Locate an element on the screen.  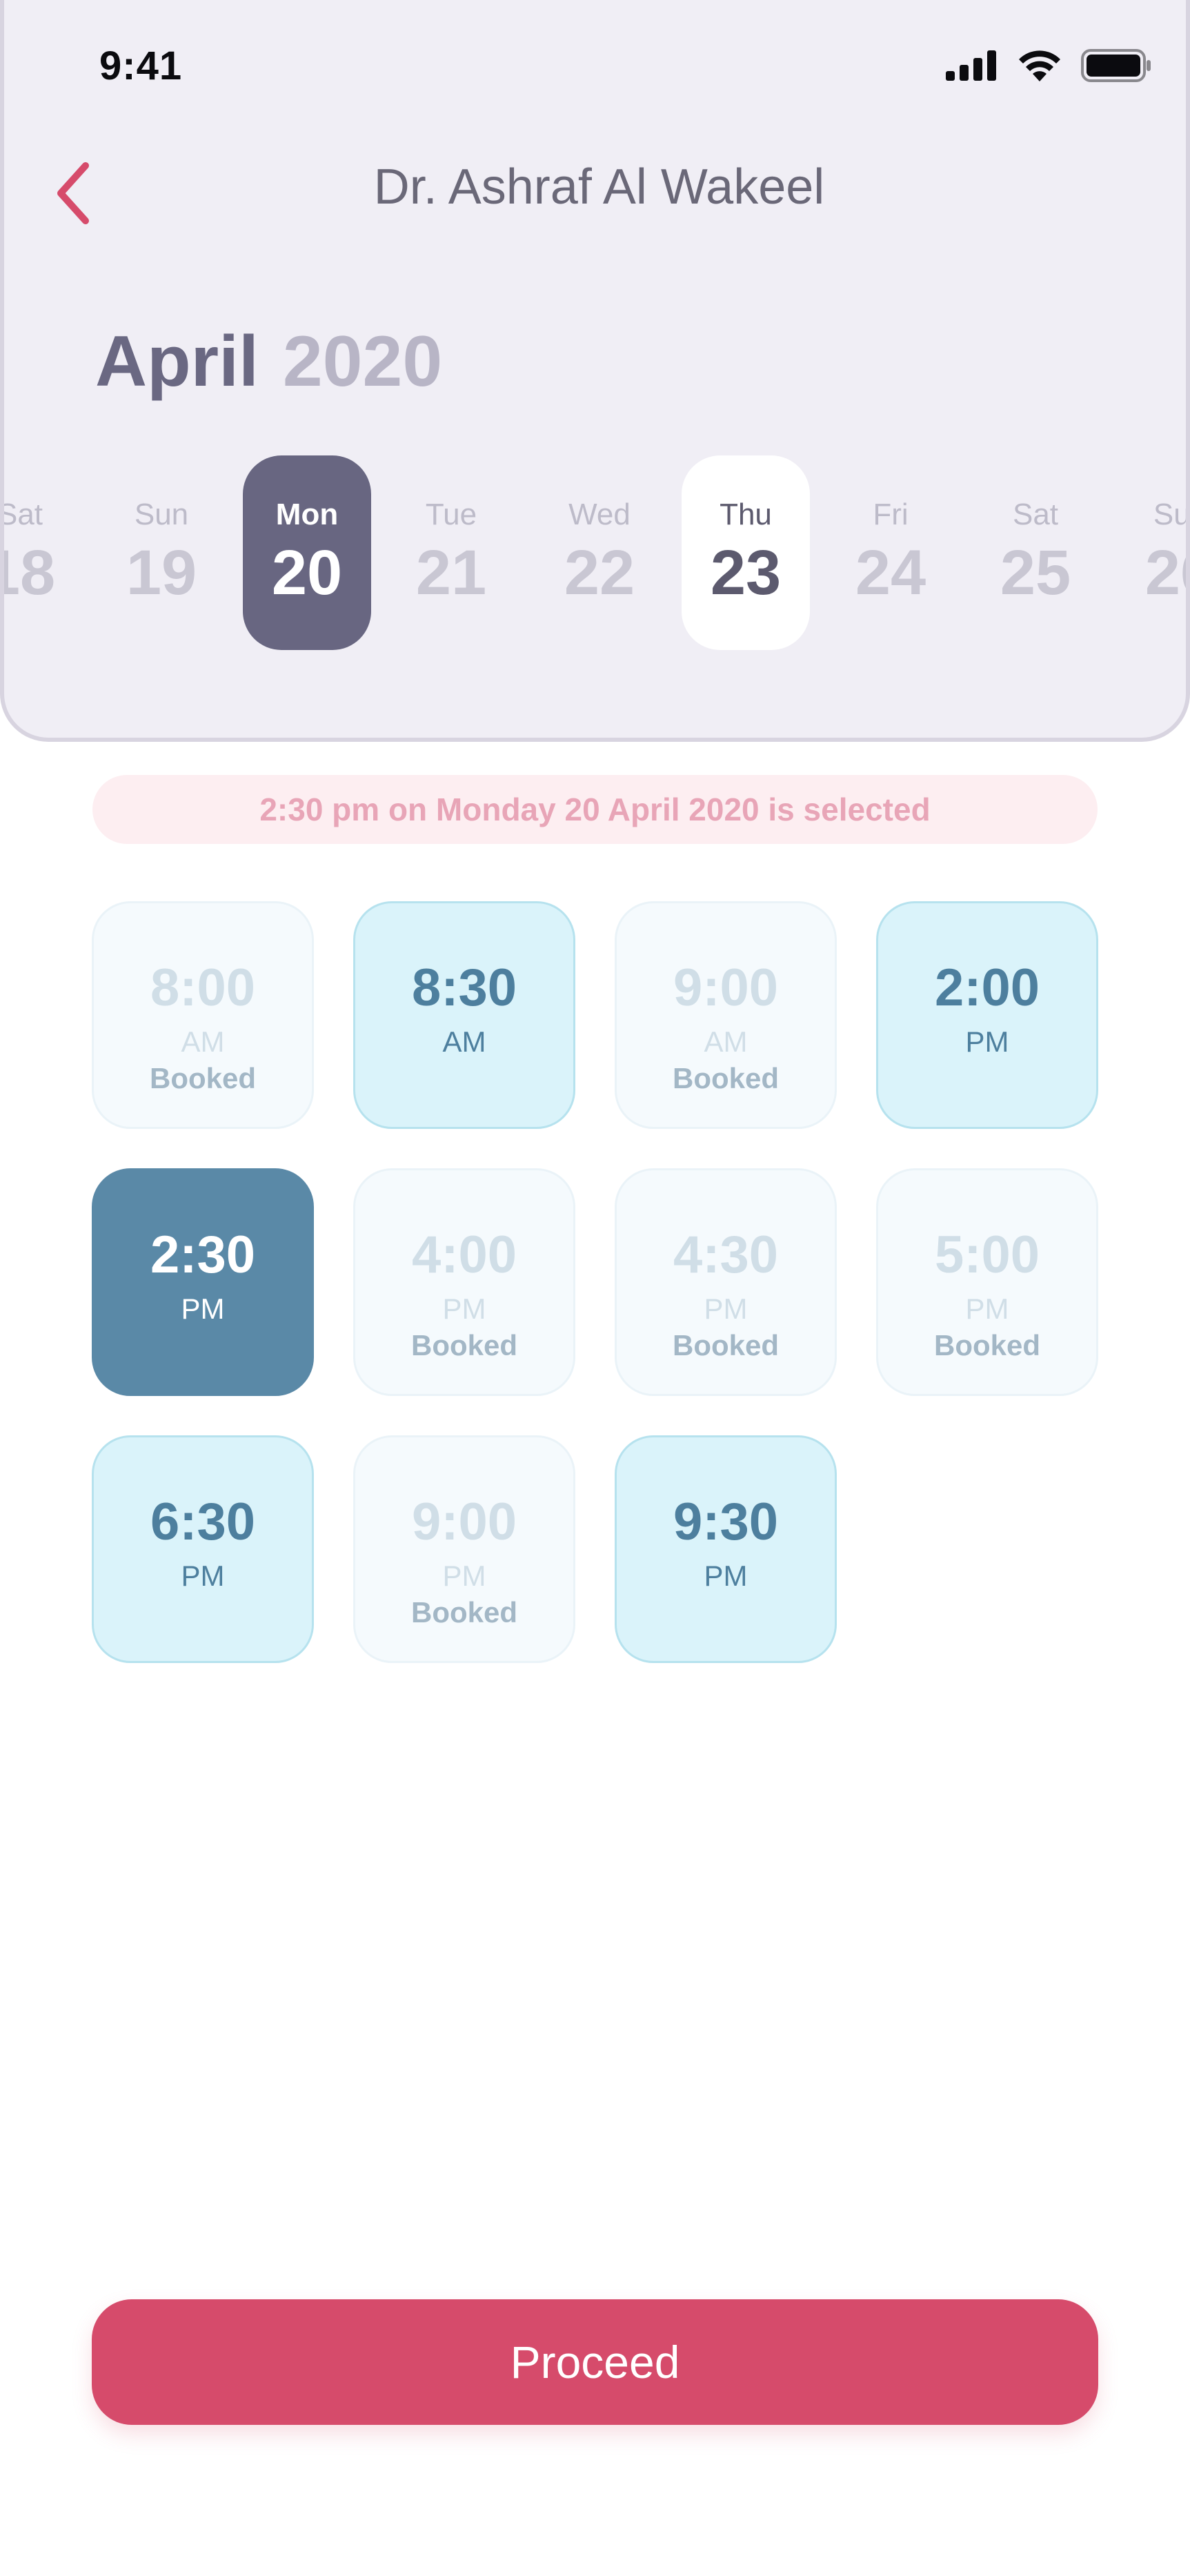
slot-time: 8:00 is located at coordinates (203, 987).